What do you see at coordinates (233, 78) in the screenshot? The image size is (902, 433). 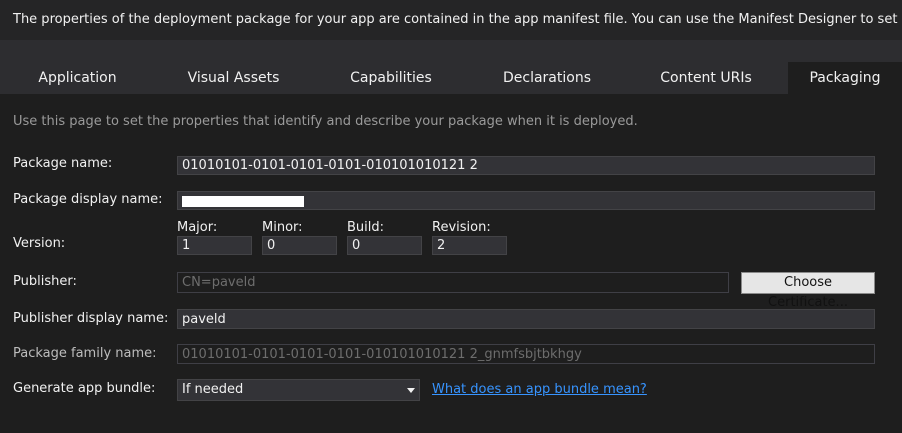 I see `tab-visual-assets: Visual Assets` at bounding box center [233, 78].